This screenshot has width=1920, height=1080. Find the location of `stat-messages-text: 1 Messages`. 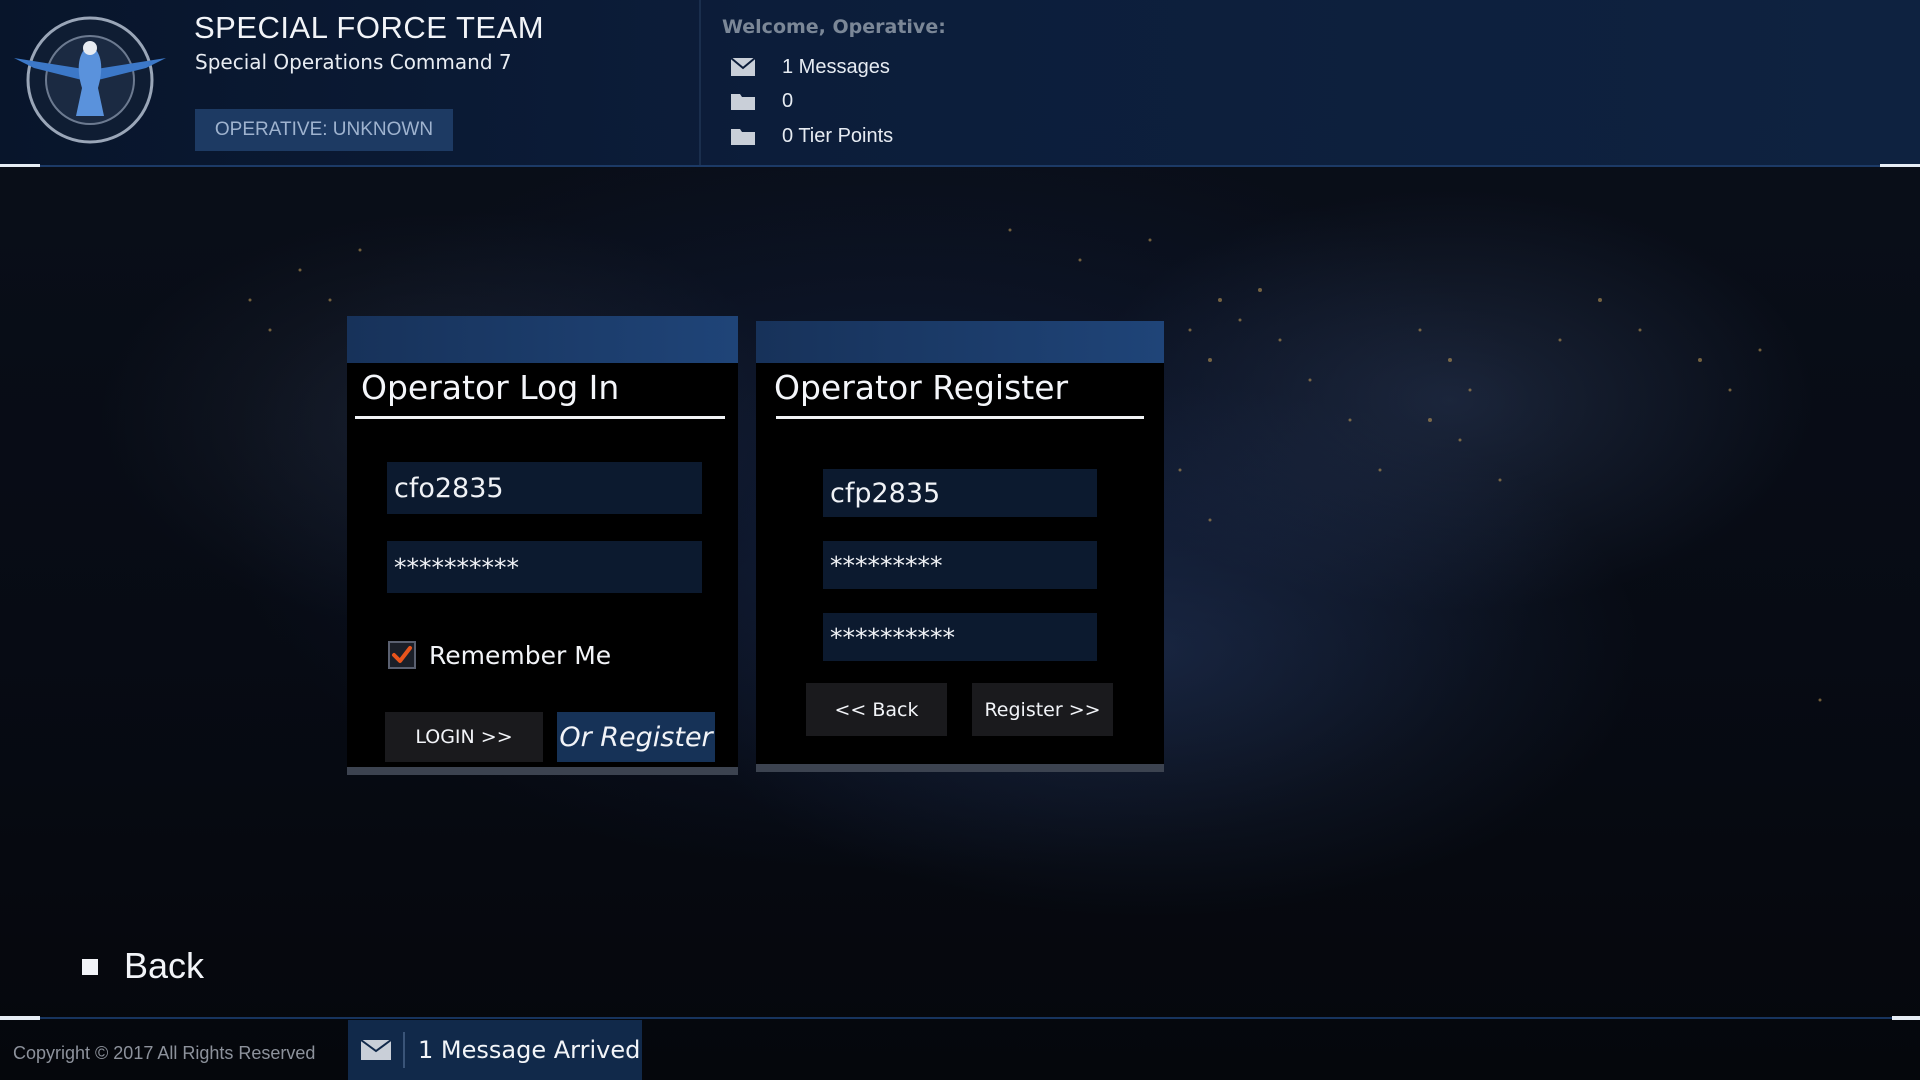

stat-messages-text: 1 Messages is located at coordinates (836, 66).